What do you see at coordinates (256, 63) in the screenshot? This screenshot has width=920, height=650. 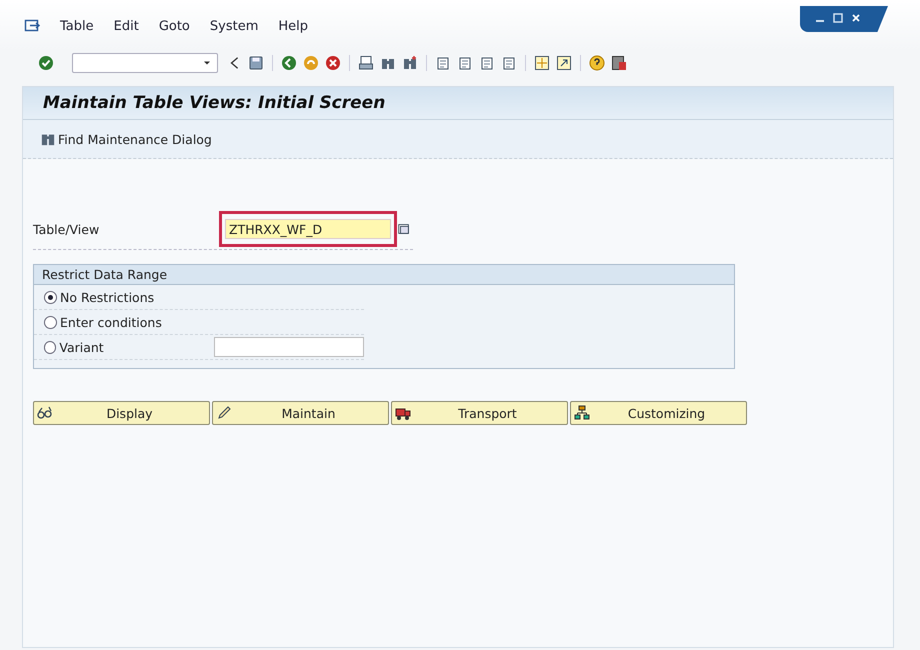 I see `save-icon` at bounding box center [256, 63].